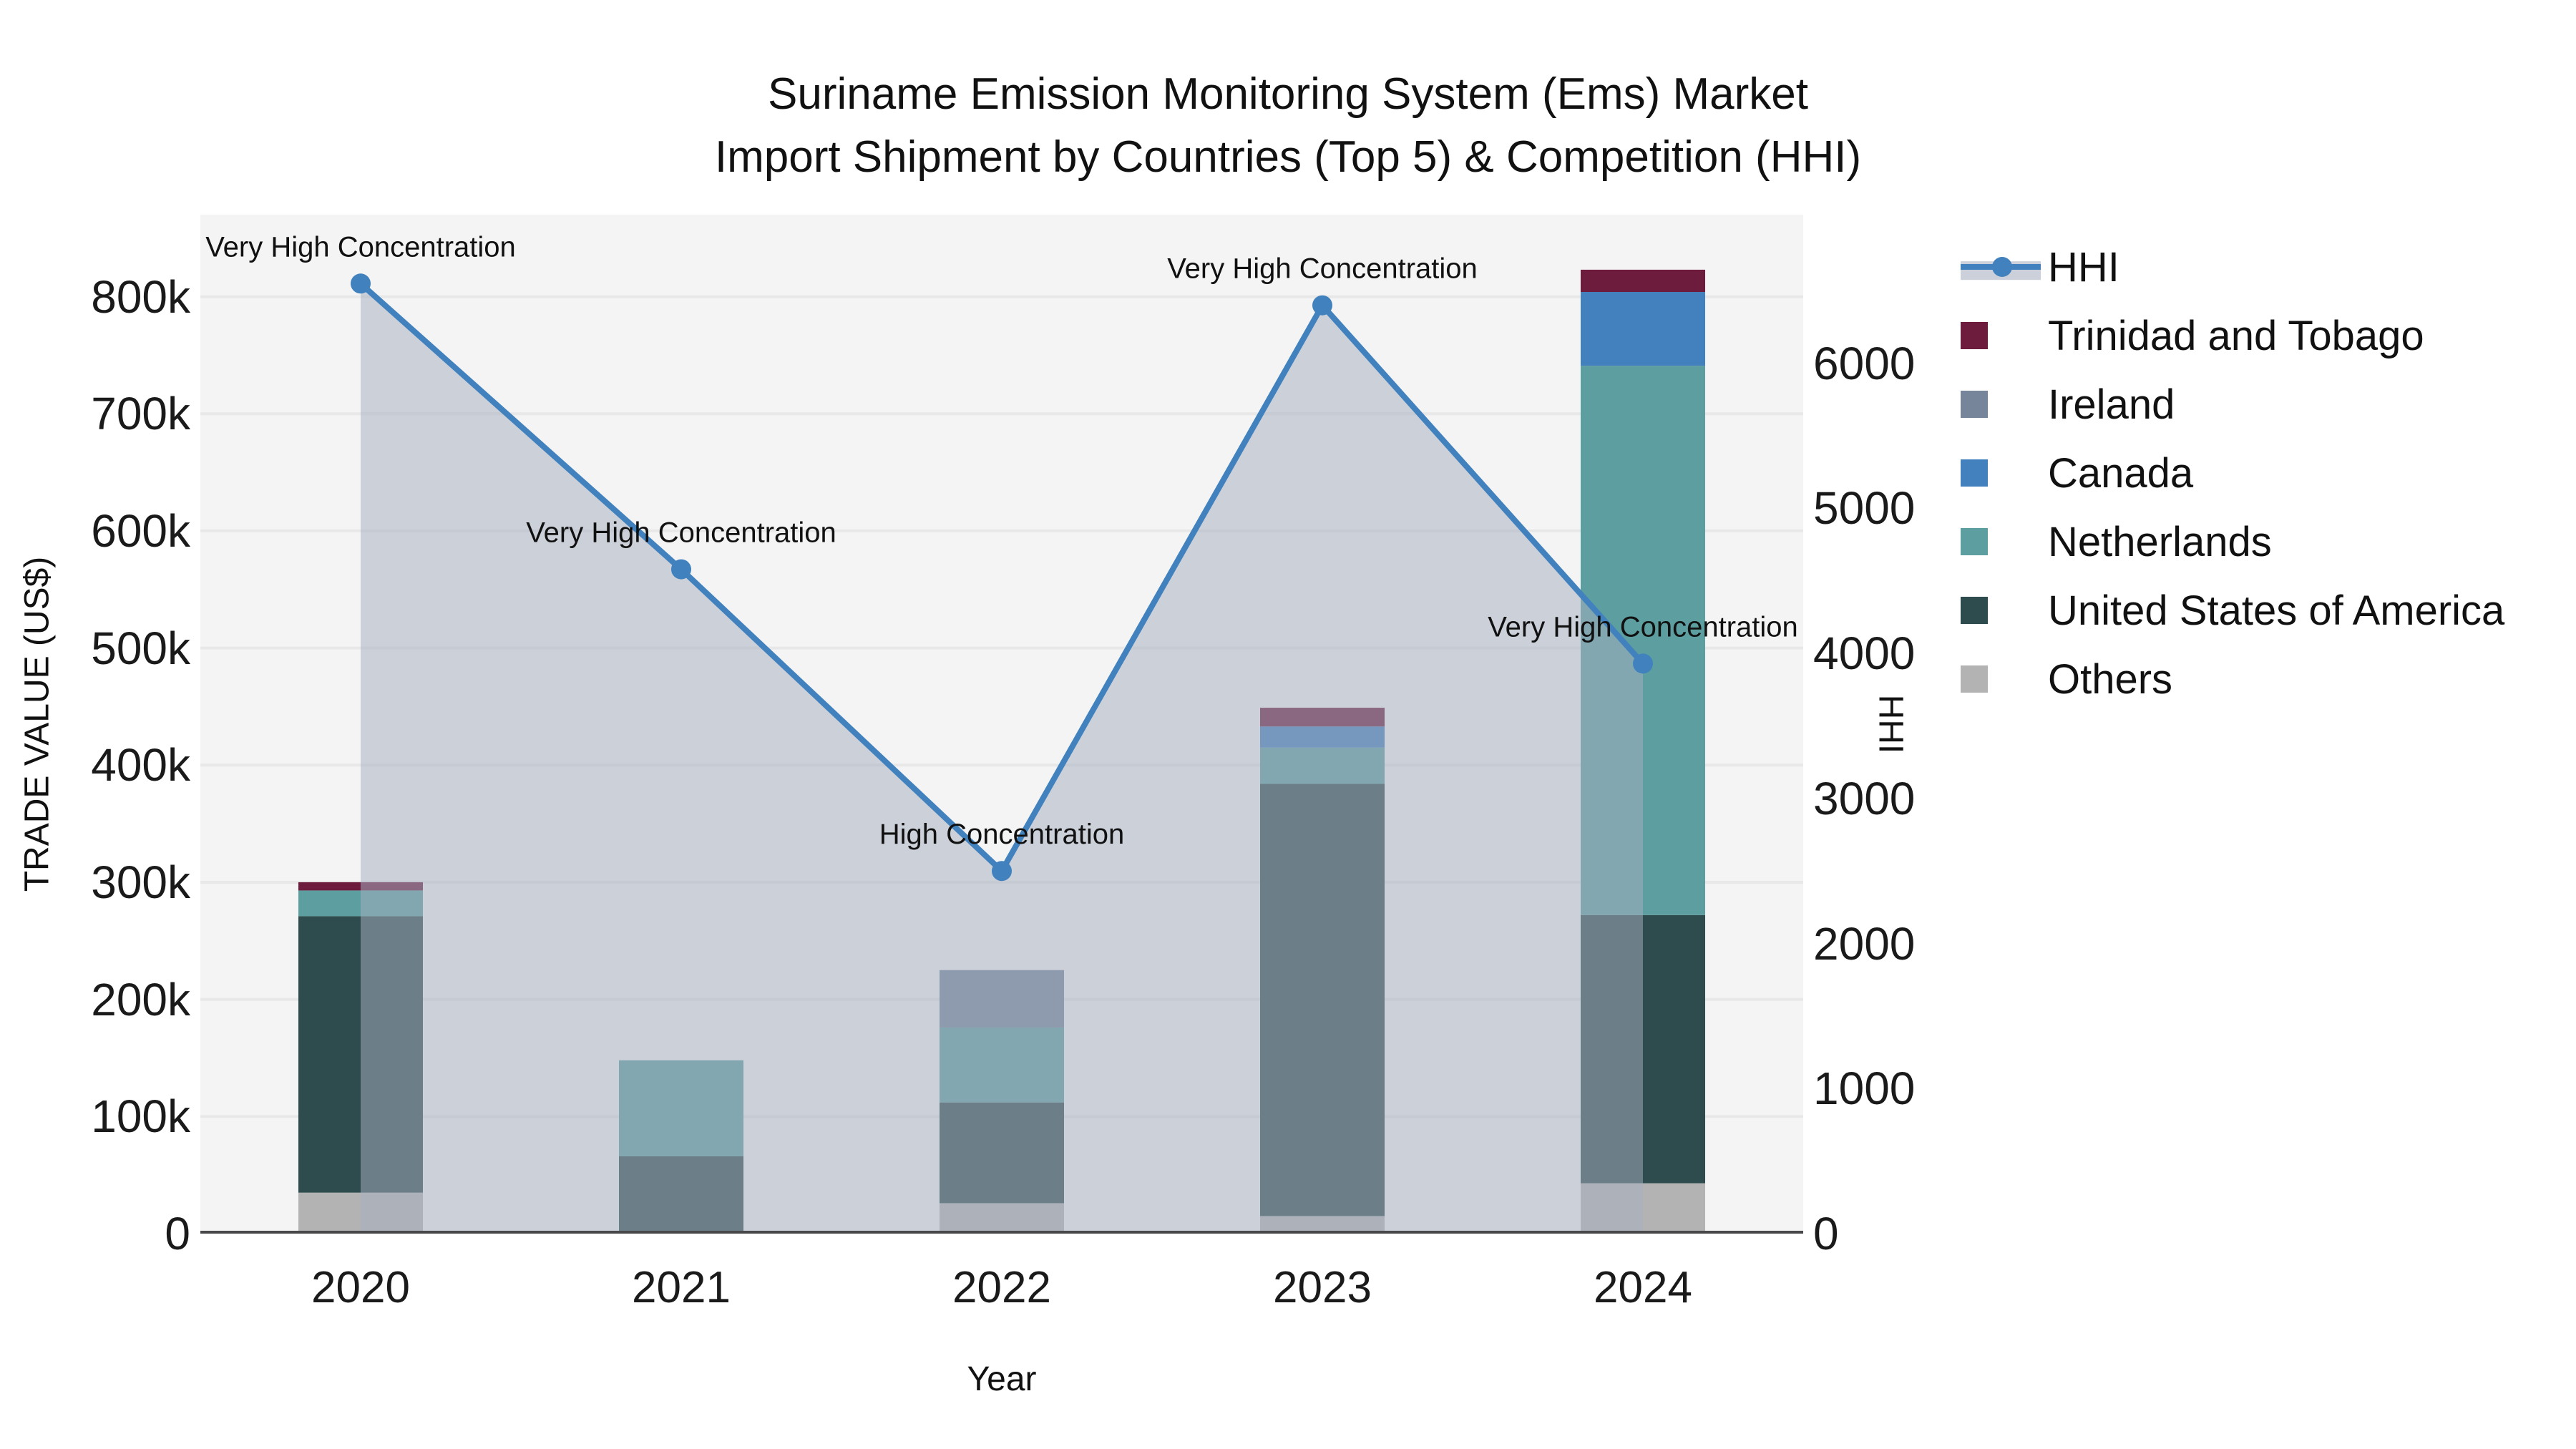  Describe the element at coordinates (1001, 834) in the screenshot. I see `annotation-2022: High Concentration` at that location.